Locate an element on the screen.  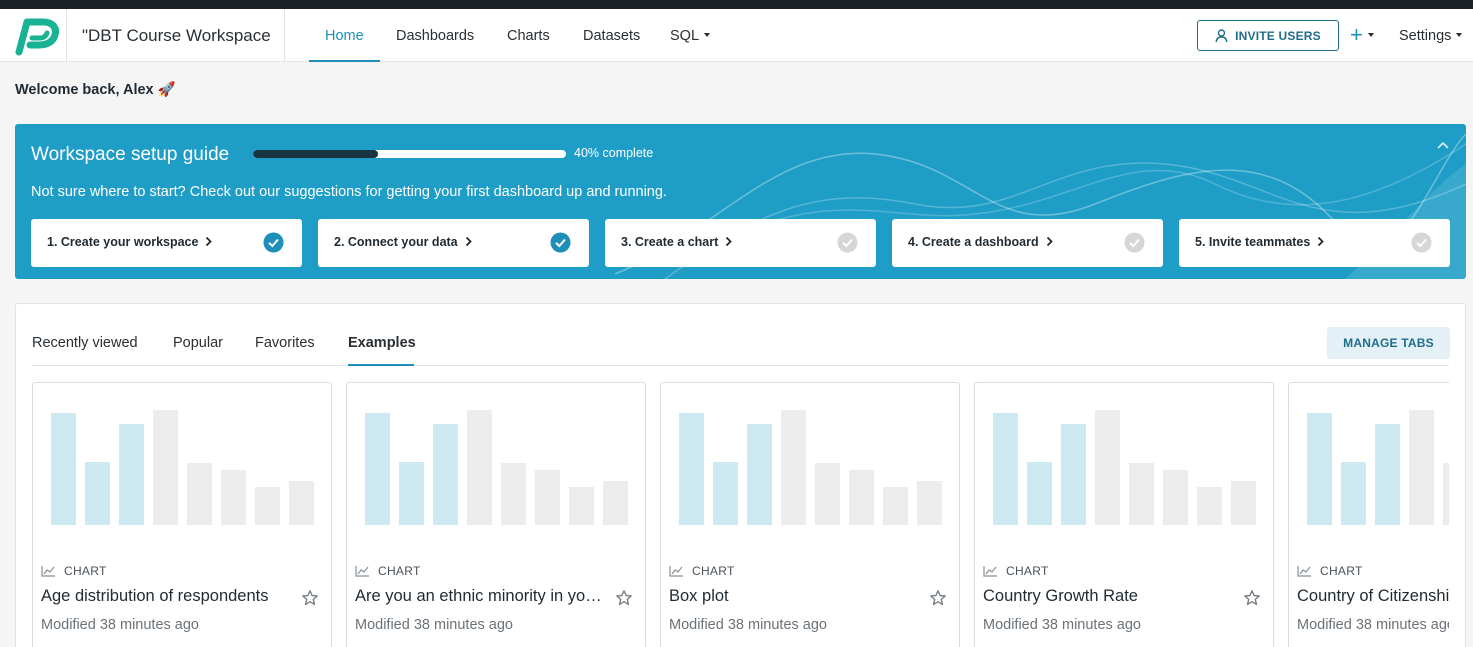
preset-logo-icon is located at coordinates (36, 35).